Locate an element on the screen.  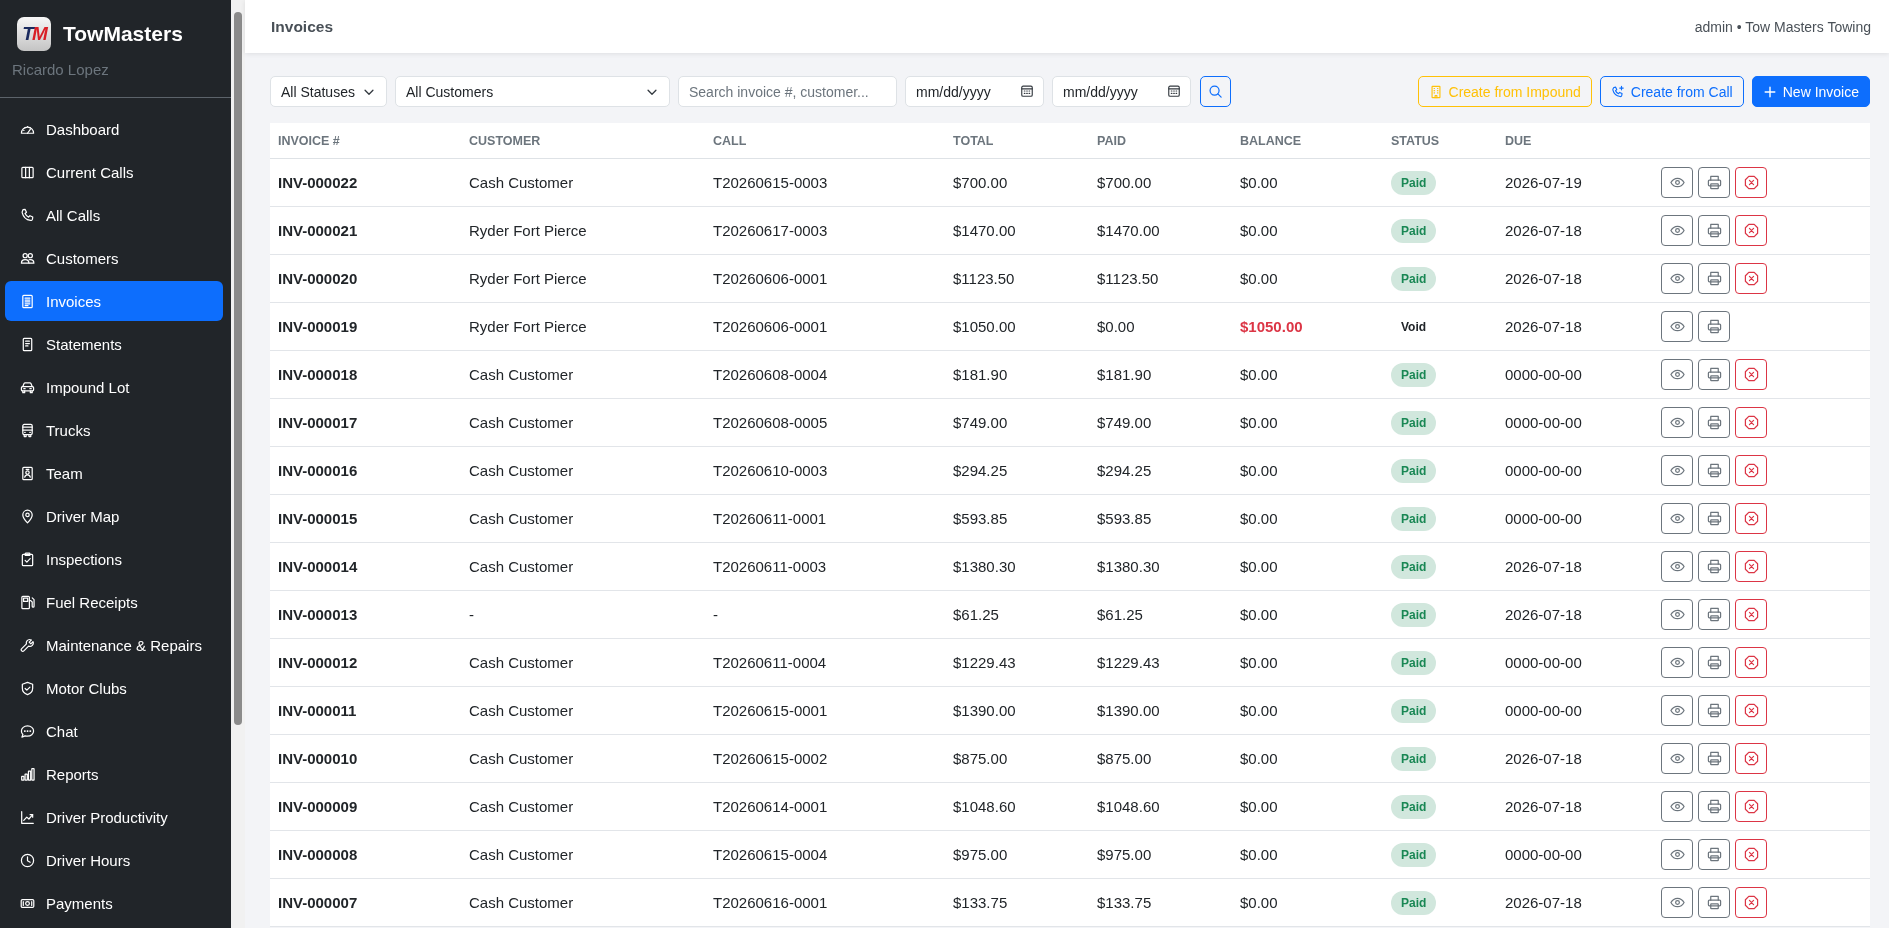
total-amount: $181.90 is located at coordinates (980, 374).